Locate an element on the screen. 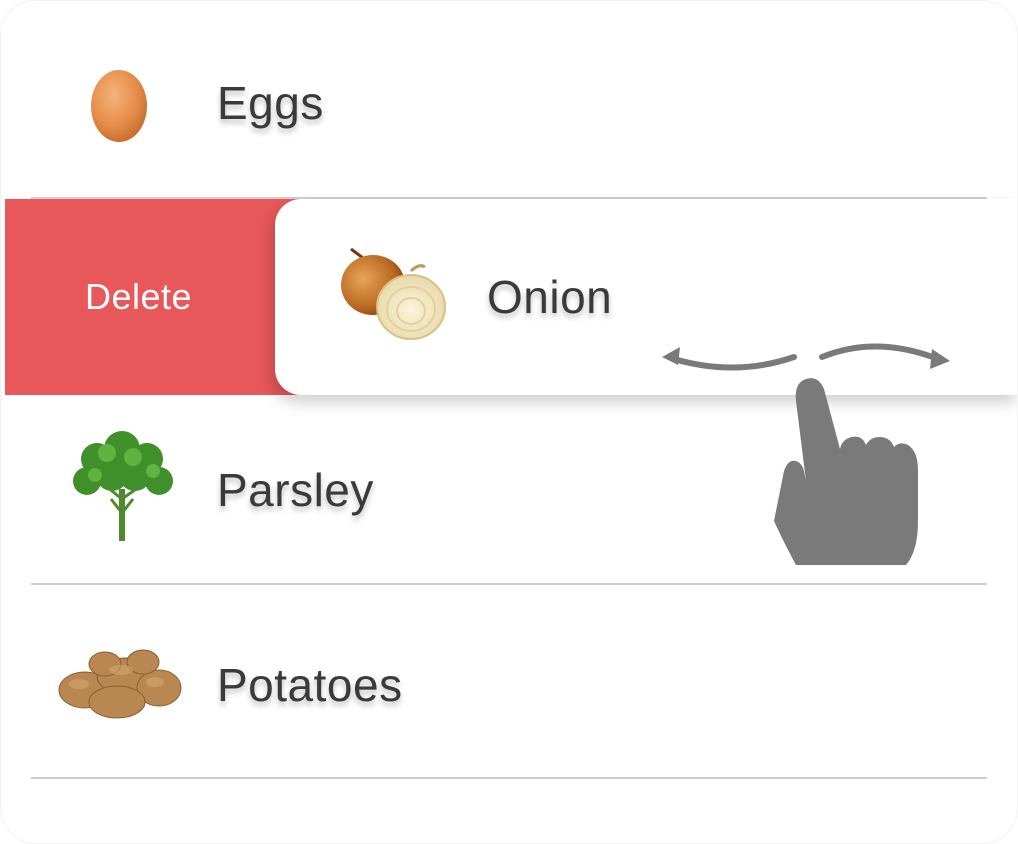 The image size is (1018, 844). item-label: Eggs is located at coordinates (270, 102).